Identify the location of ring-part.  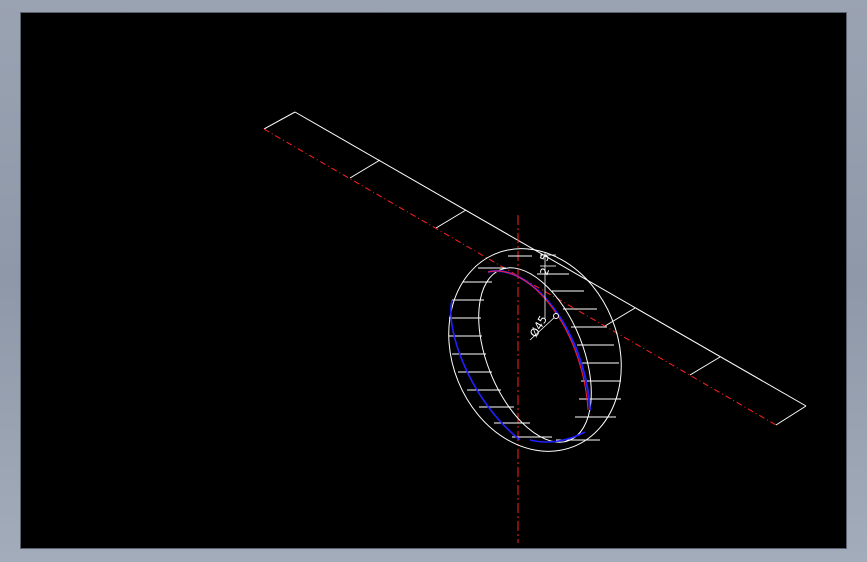
(535, 350).